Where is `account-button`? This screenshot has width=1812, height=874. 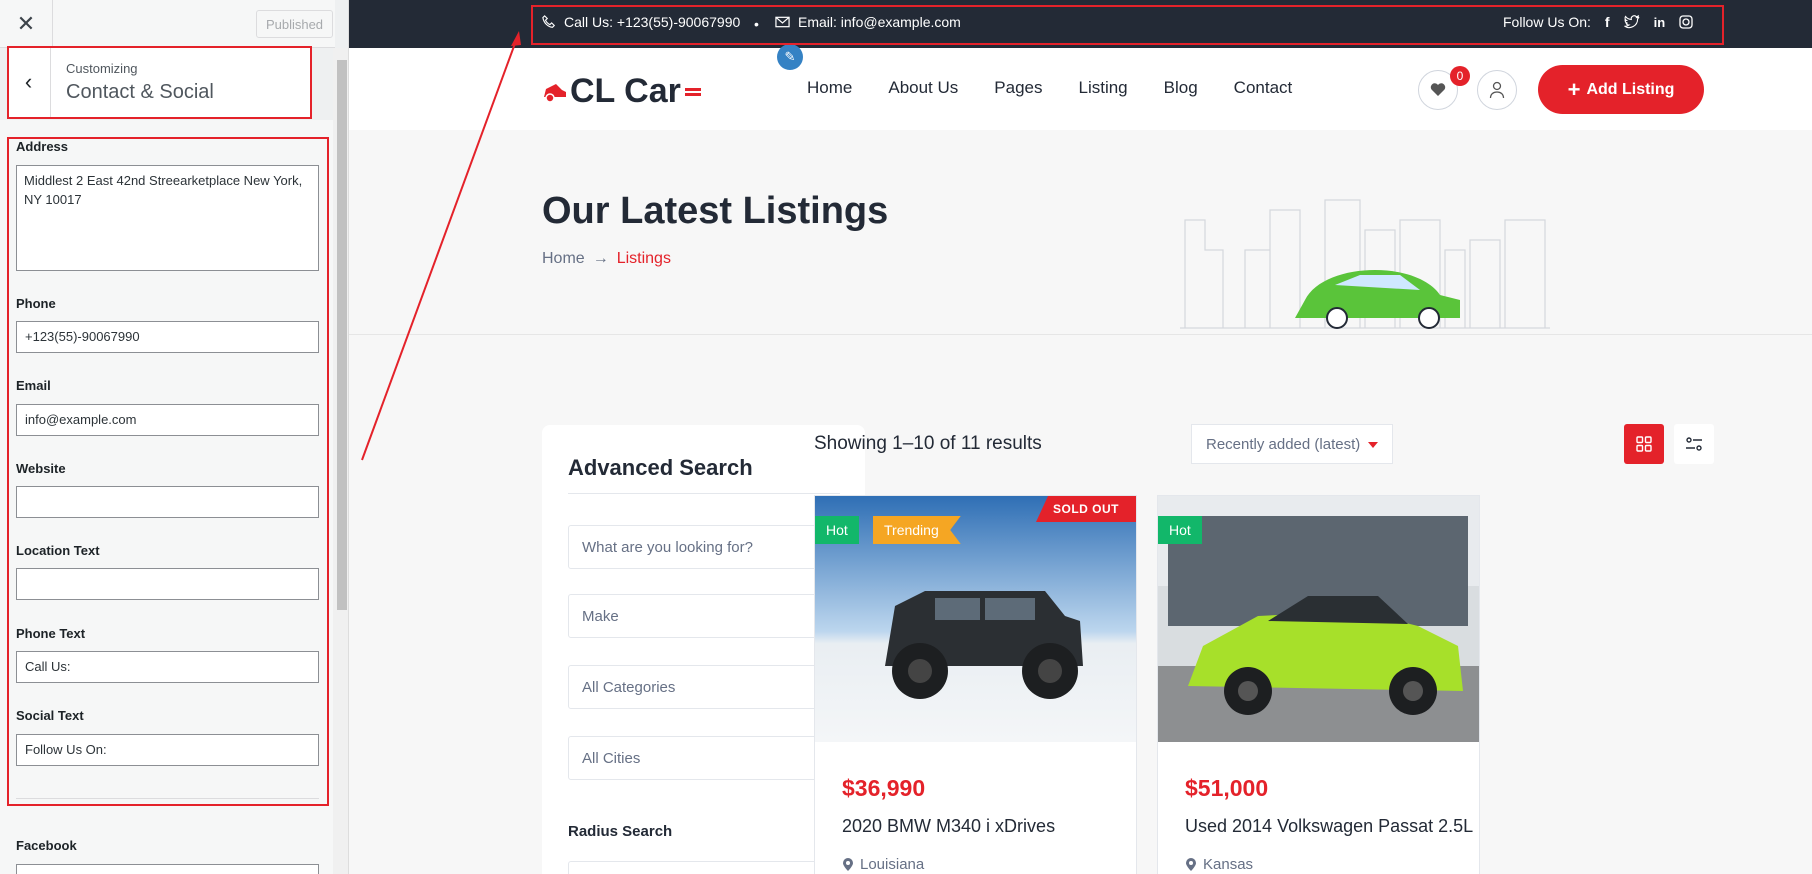 account-button is located at coordinates (1497, 90).